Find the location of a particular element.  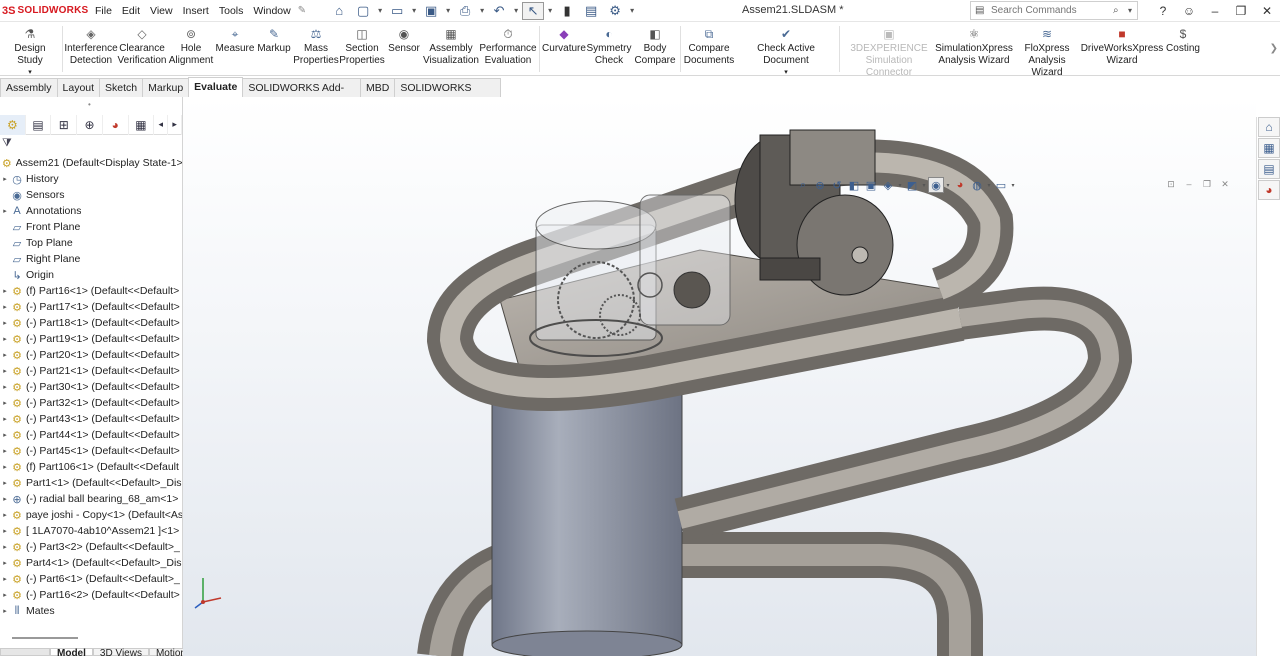

curvature-button: ◆ Curvature is located at coordinates (564, 39).